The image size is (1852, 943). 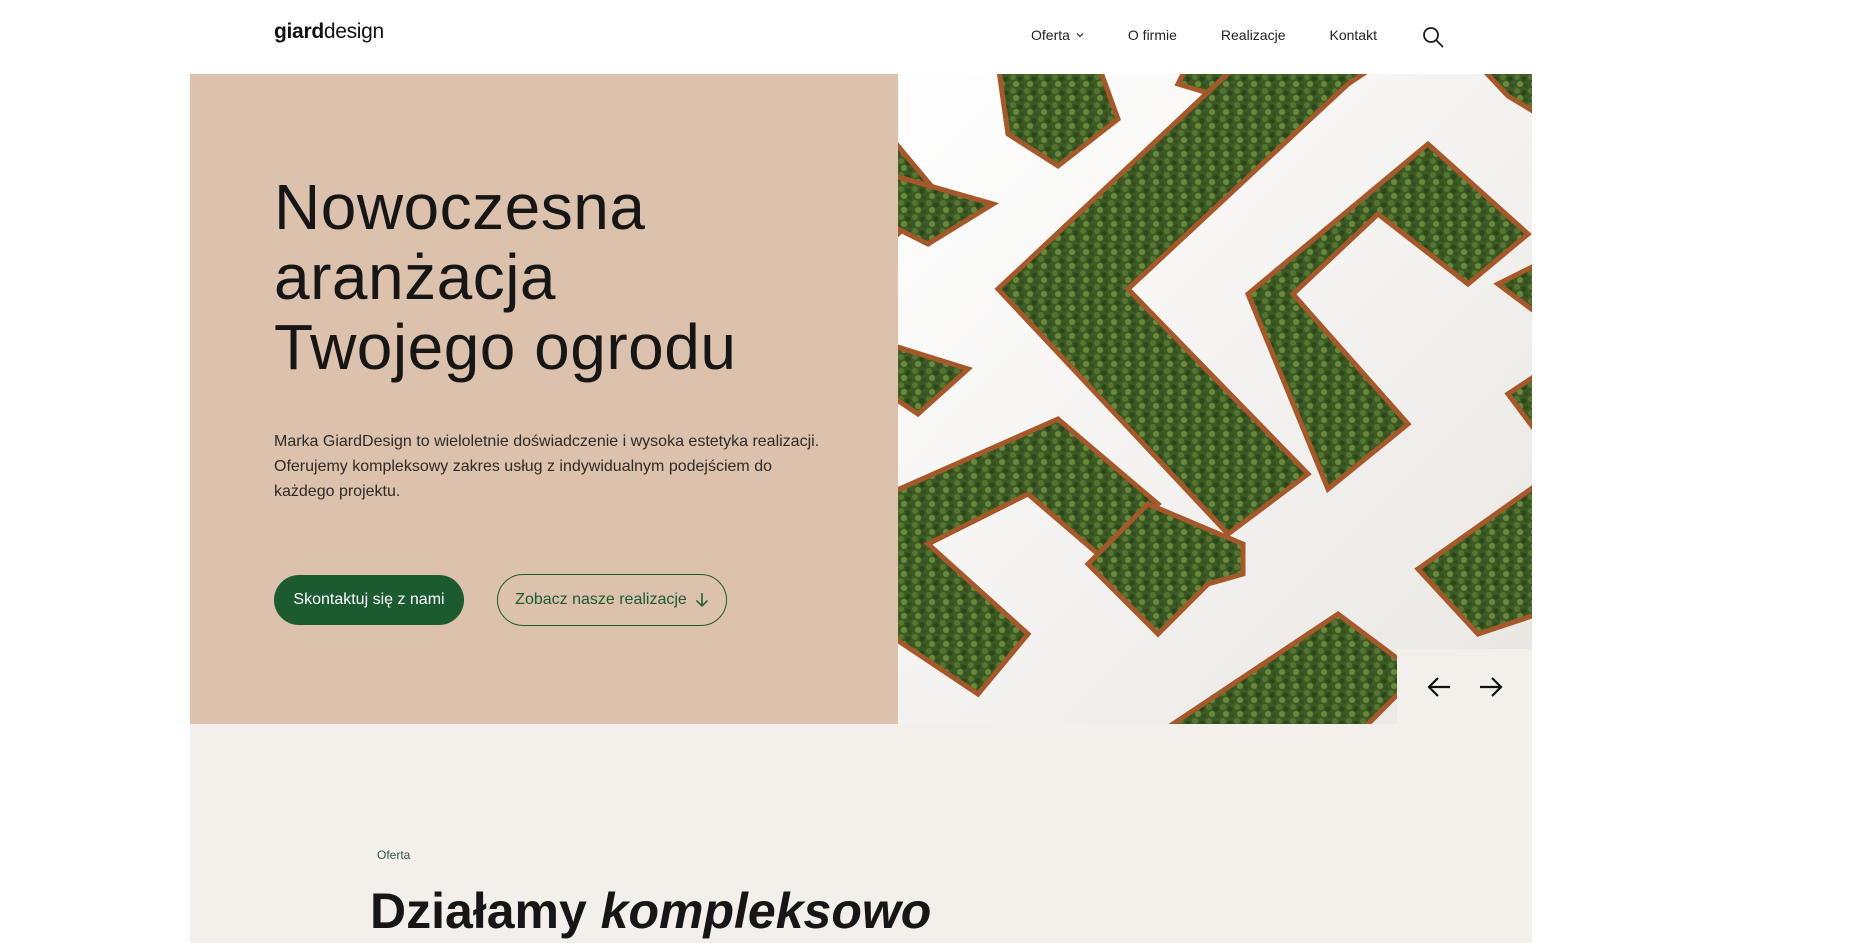 I want to click on slider-next-button, so click(x=1491, y=687).